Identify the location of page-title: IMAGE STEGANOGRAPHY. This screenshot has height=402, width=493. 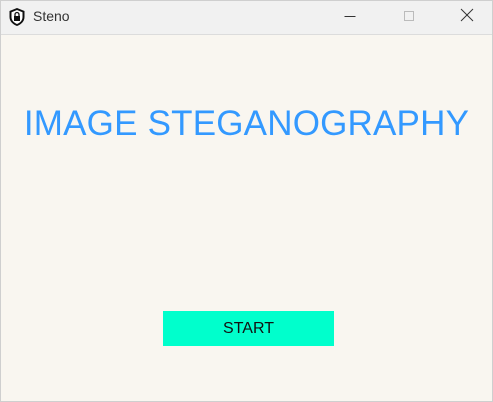
(246, 123).